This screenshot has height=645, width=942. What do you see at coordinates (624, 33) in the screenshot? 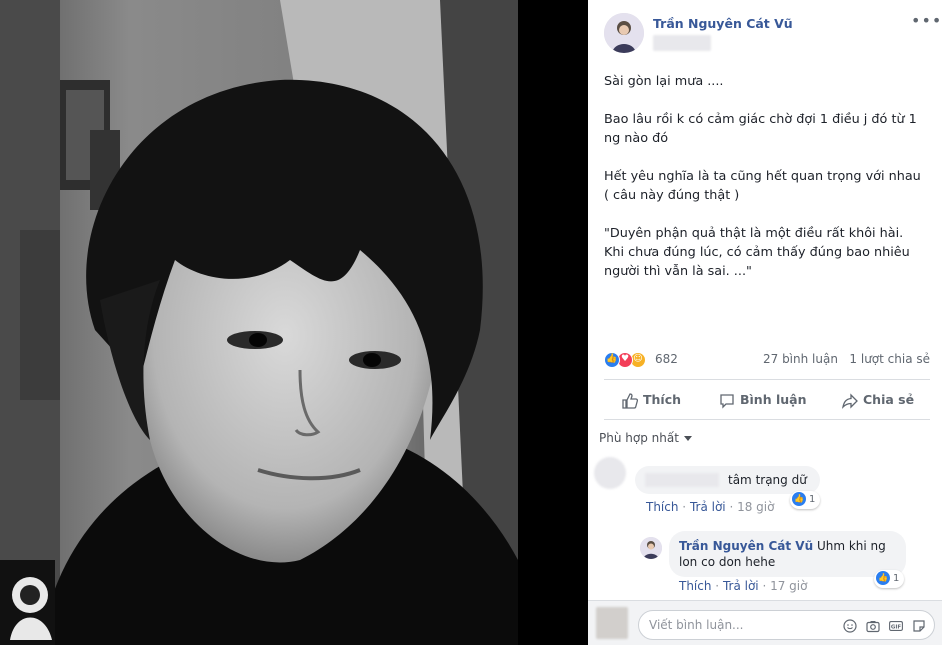
I see `author-avatar` at bounding box center [624, 33].